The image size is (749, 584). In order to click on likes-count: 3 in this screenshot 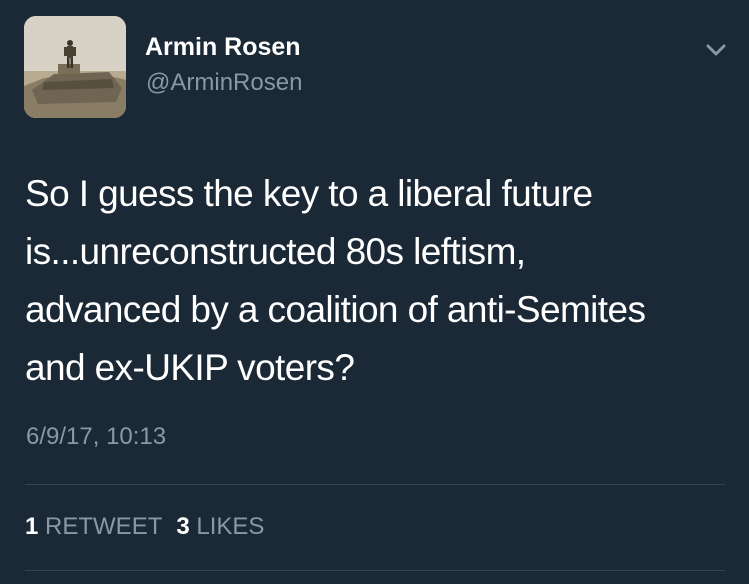, I will do `click(183, 526)`.